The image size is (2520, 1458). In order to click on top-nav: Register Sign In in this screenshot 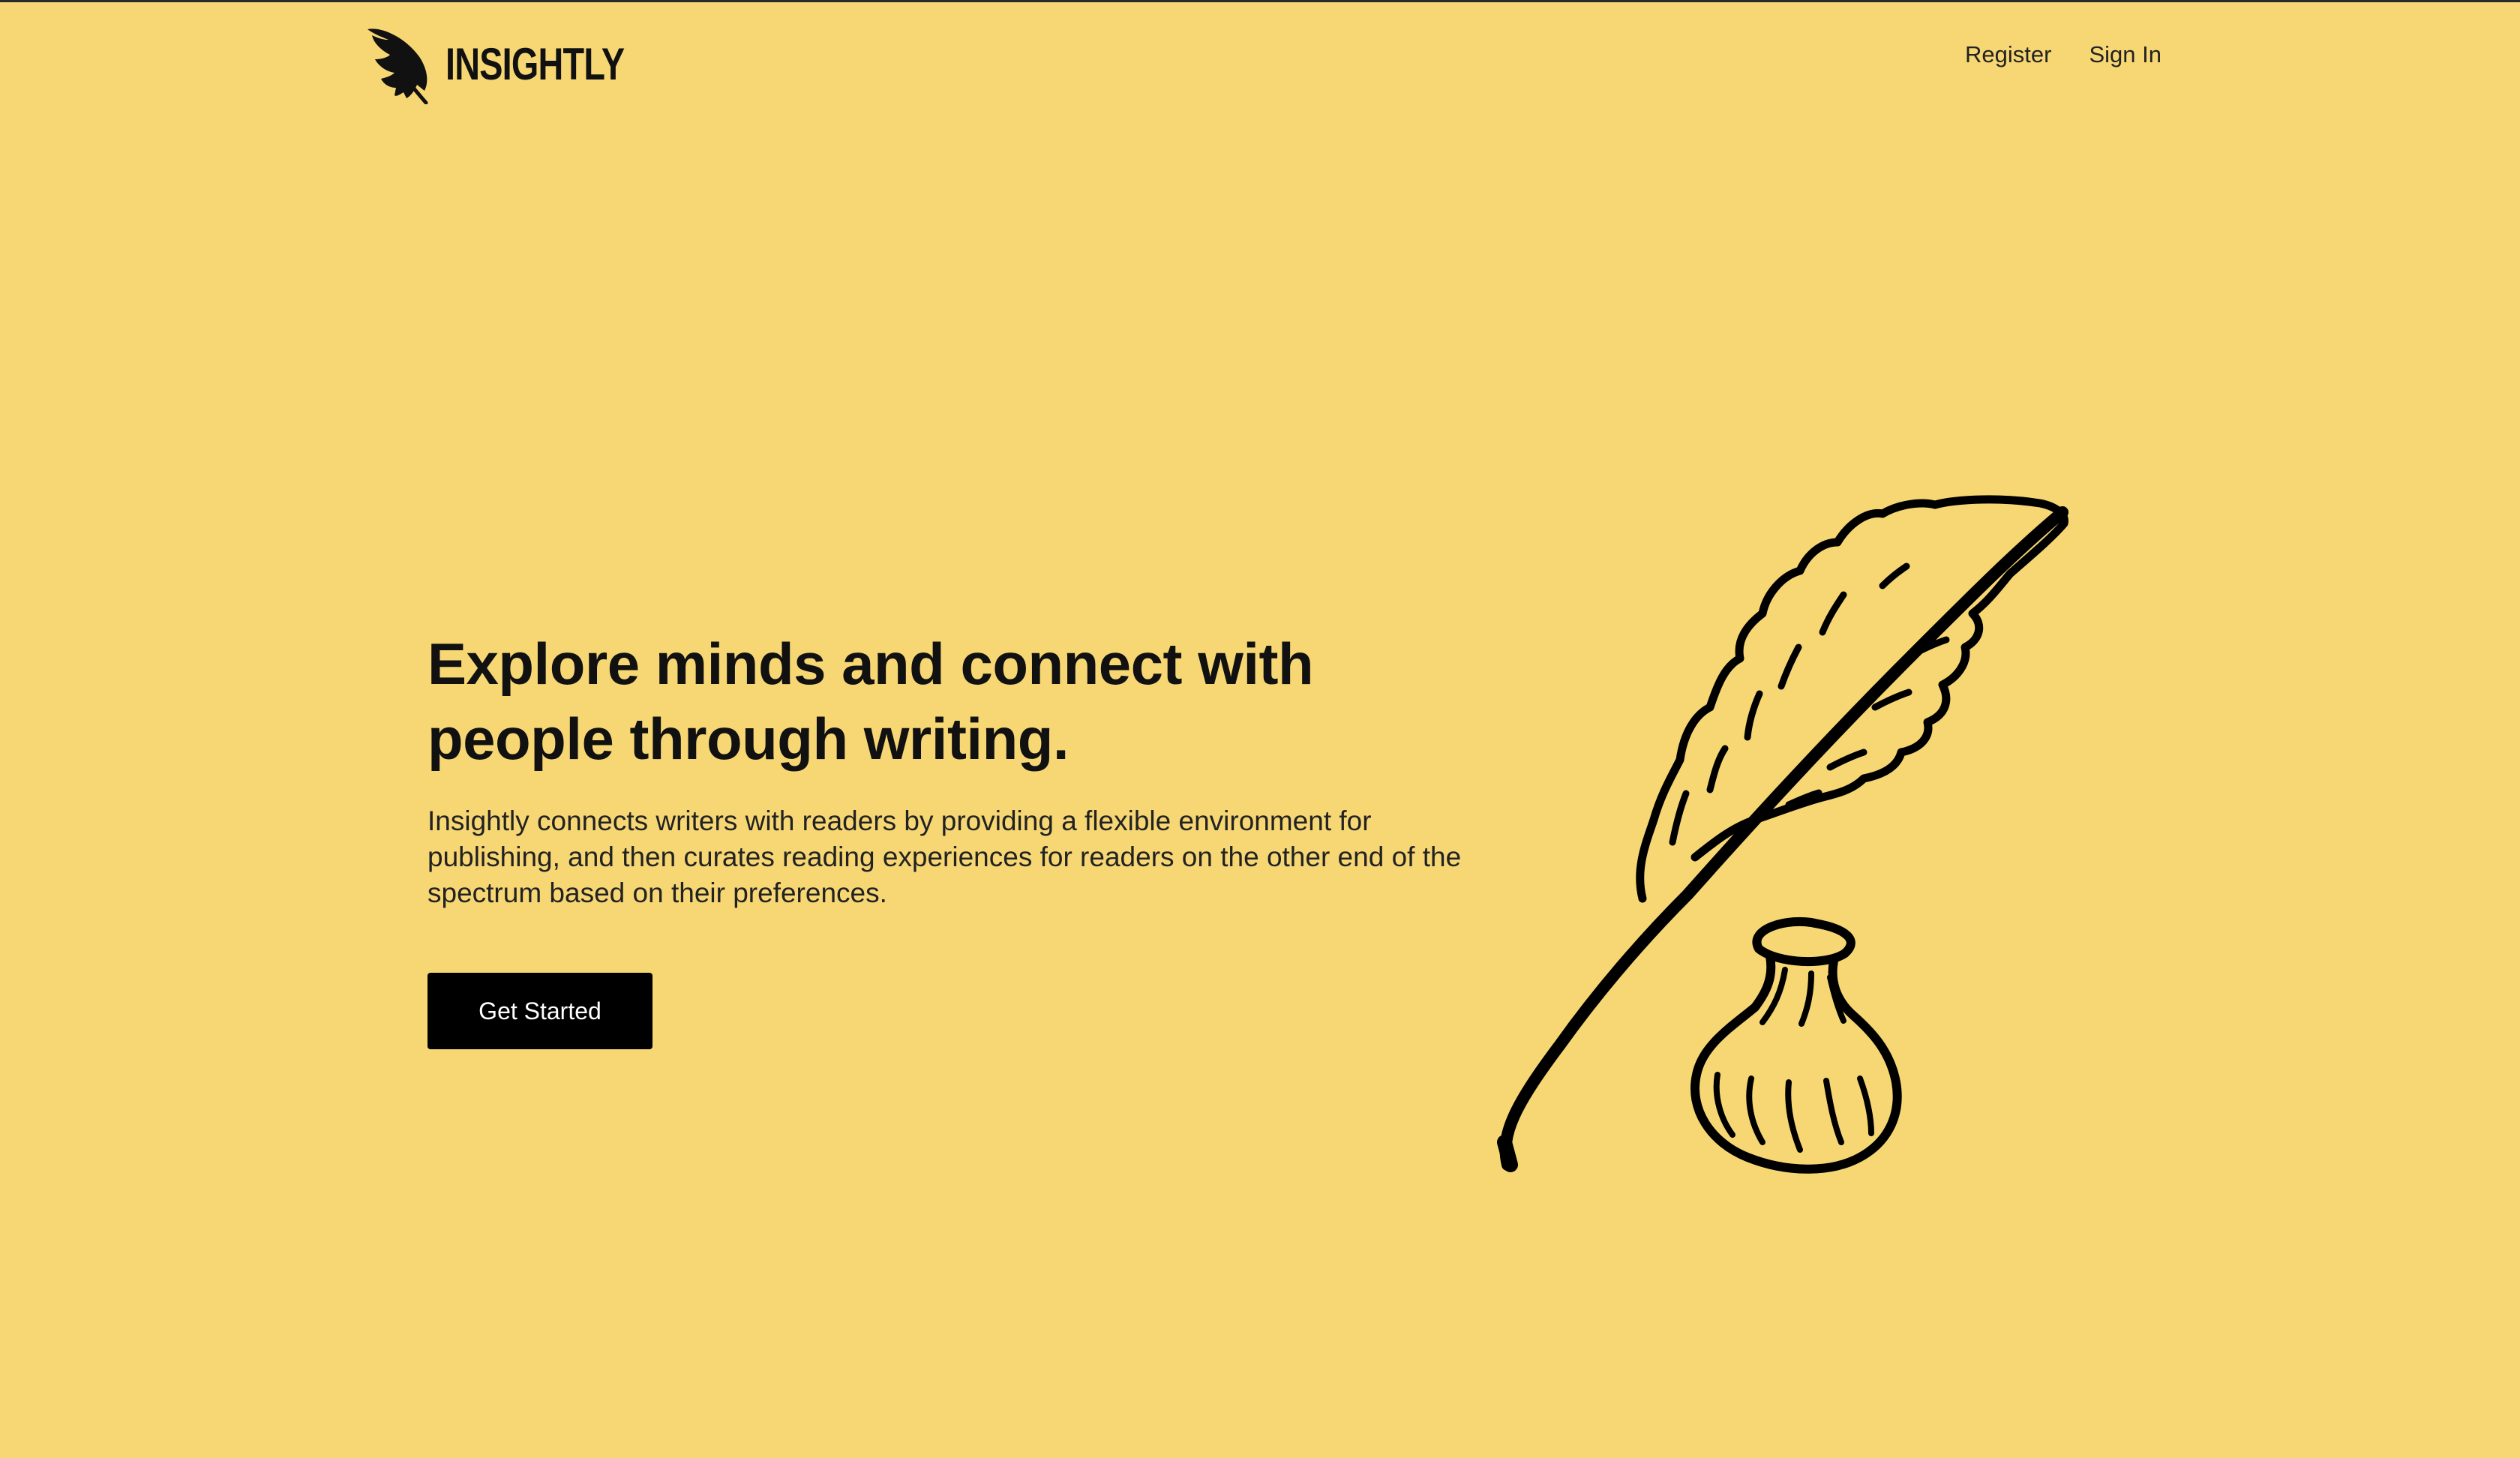, I will do `click(2063, 54)`.